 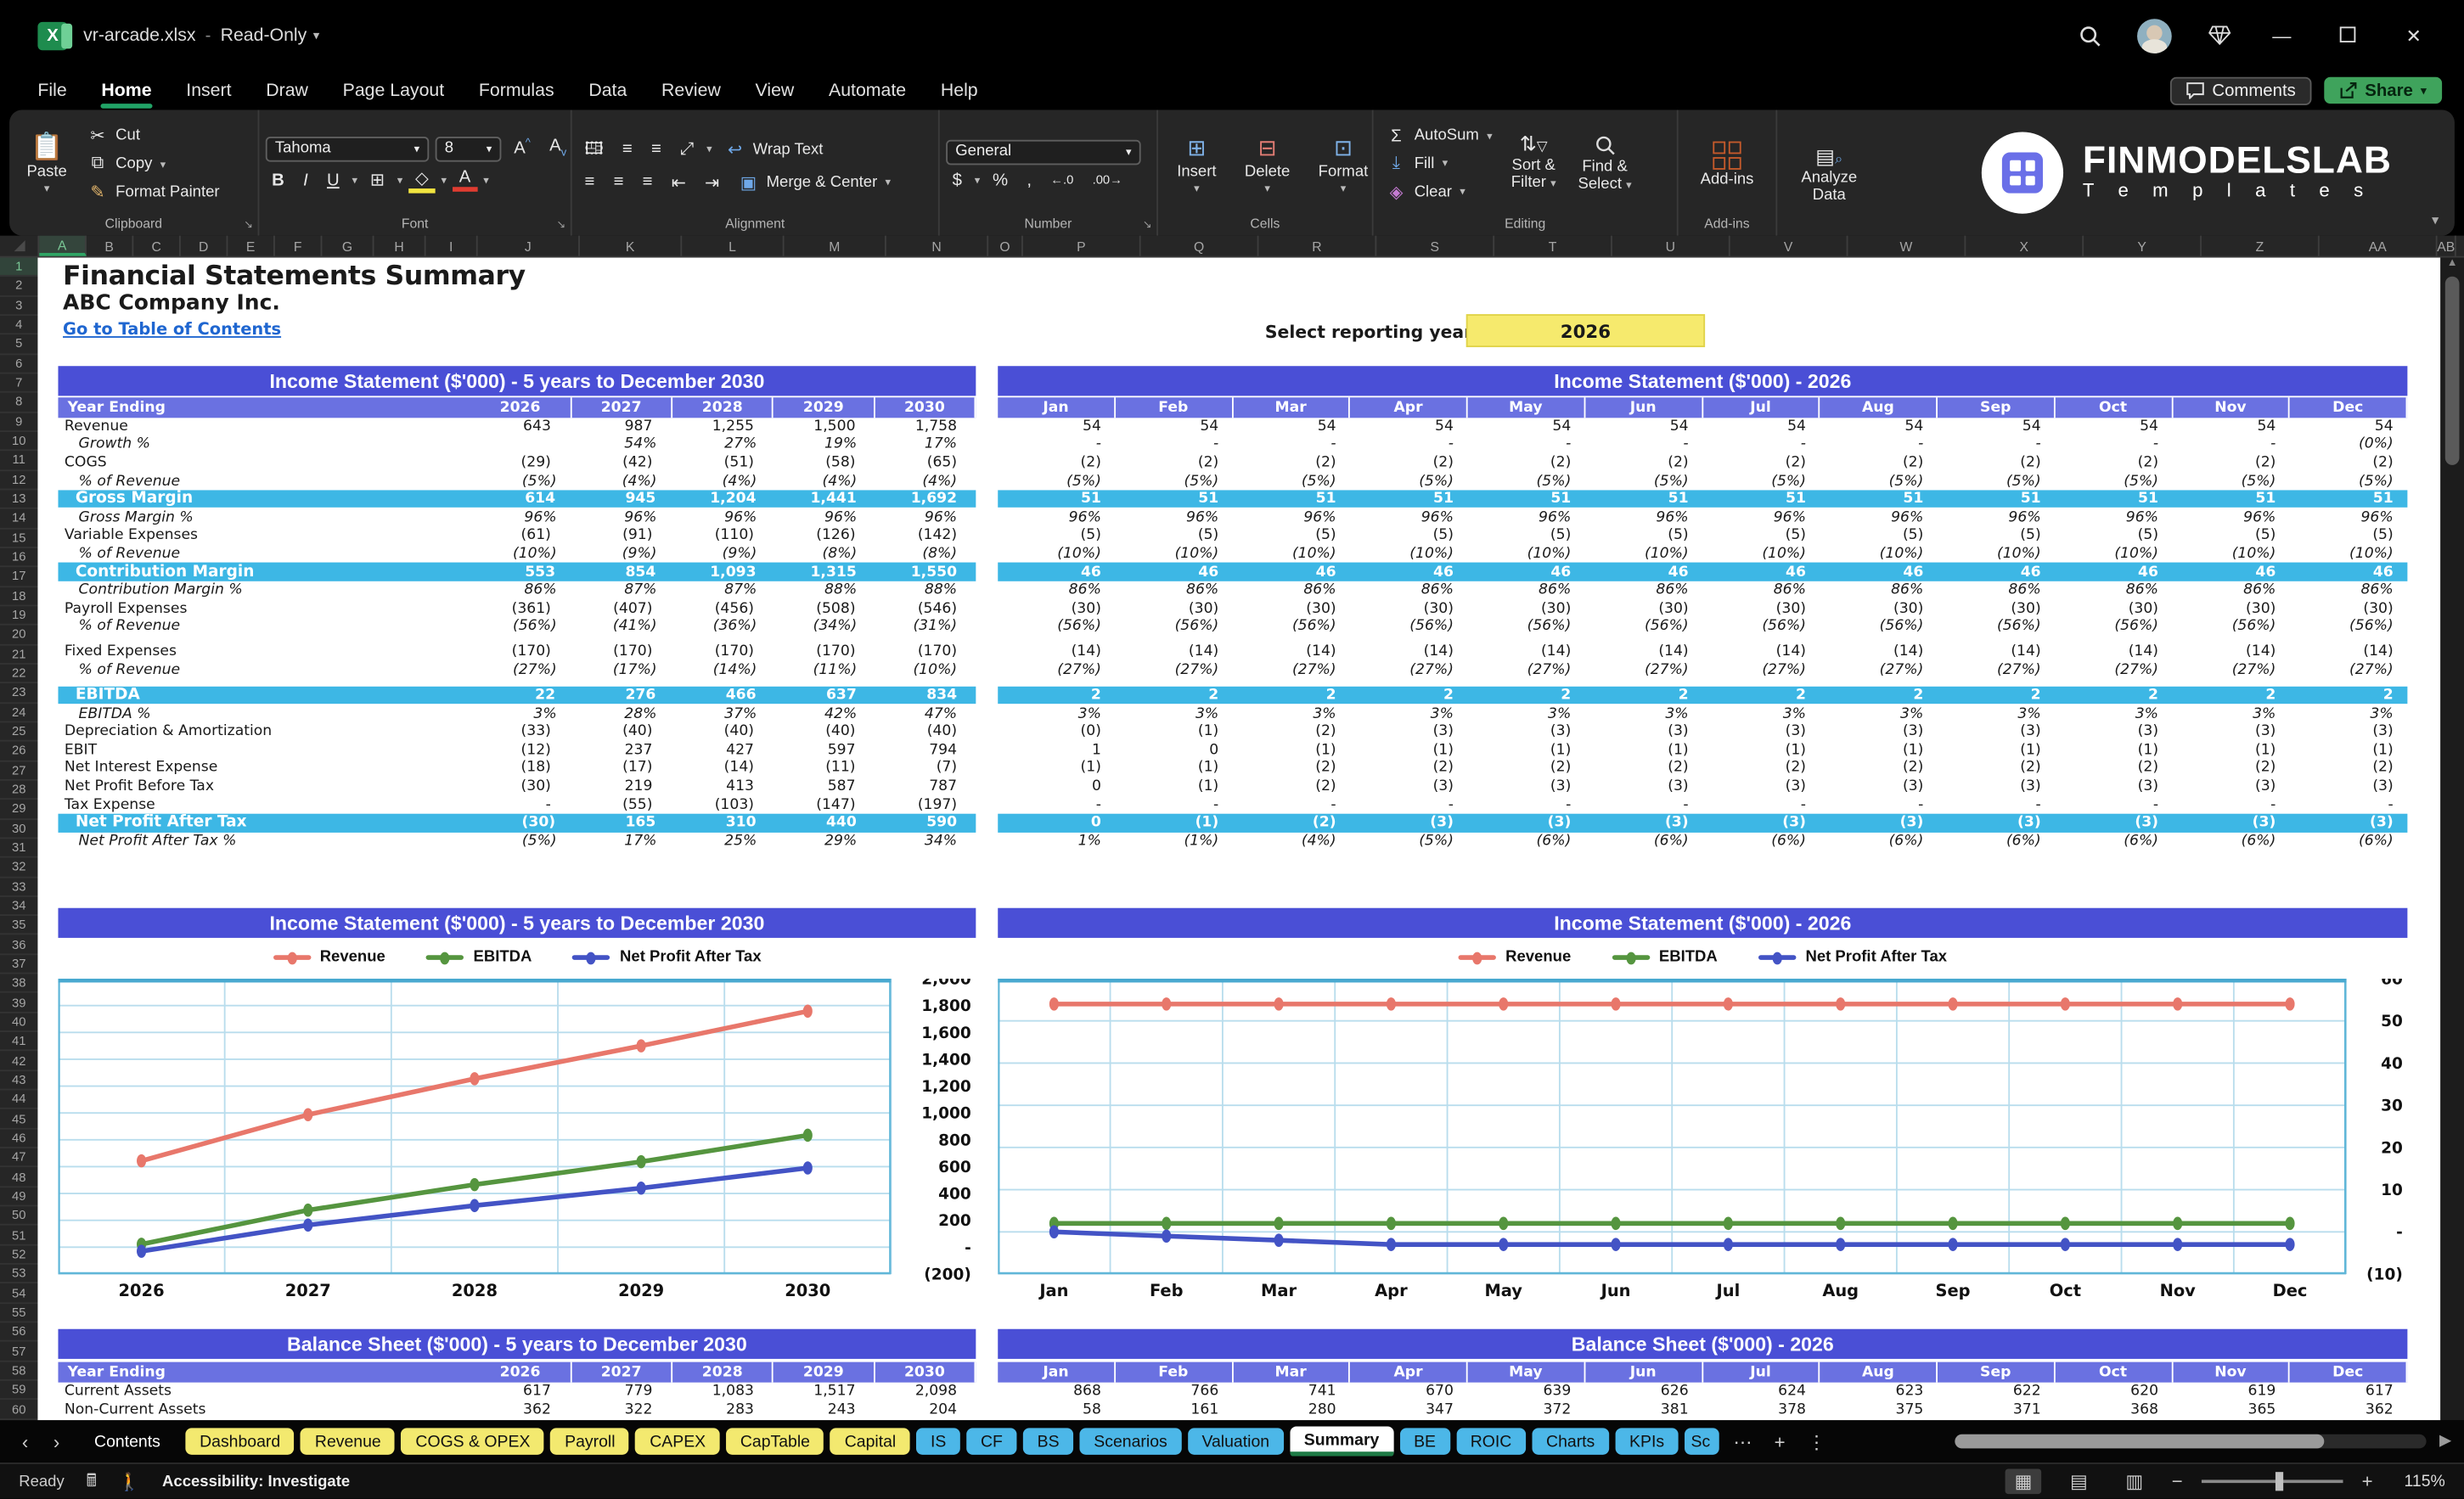 What do you see at coordinates (19, 578) in the screenshot?
I see `row-header-17: 17` at bounding box center [19, 578].